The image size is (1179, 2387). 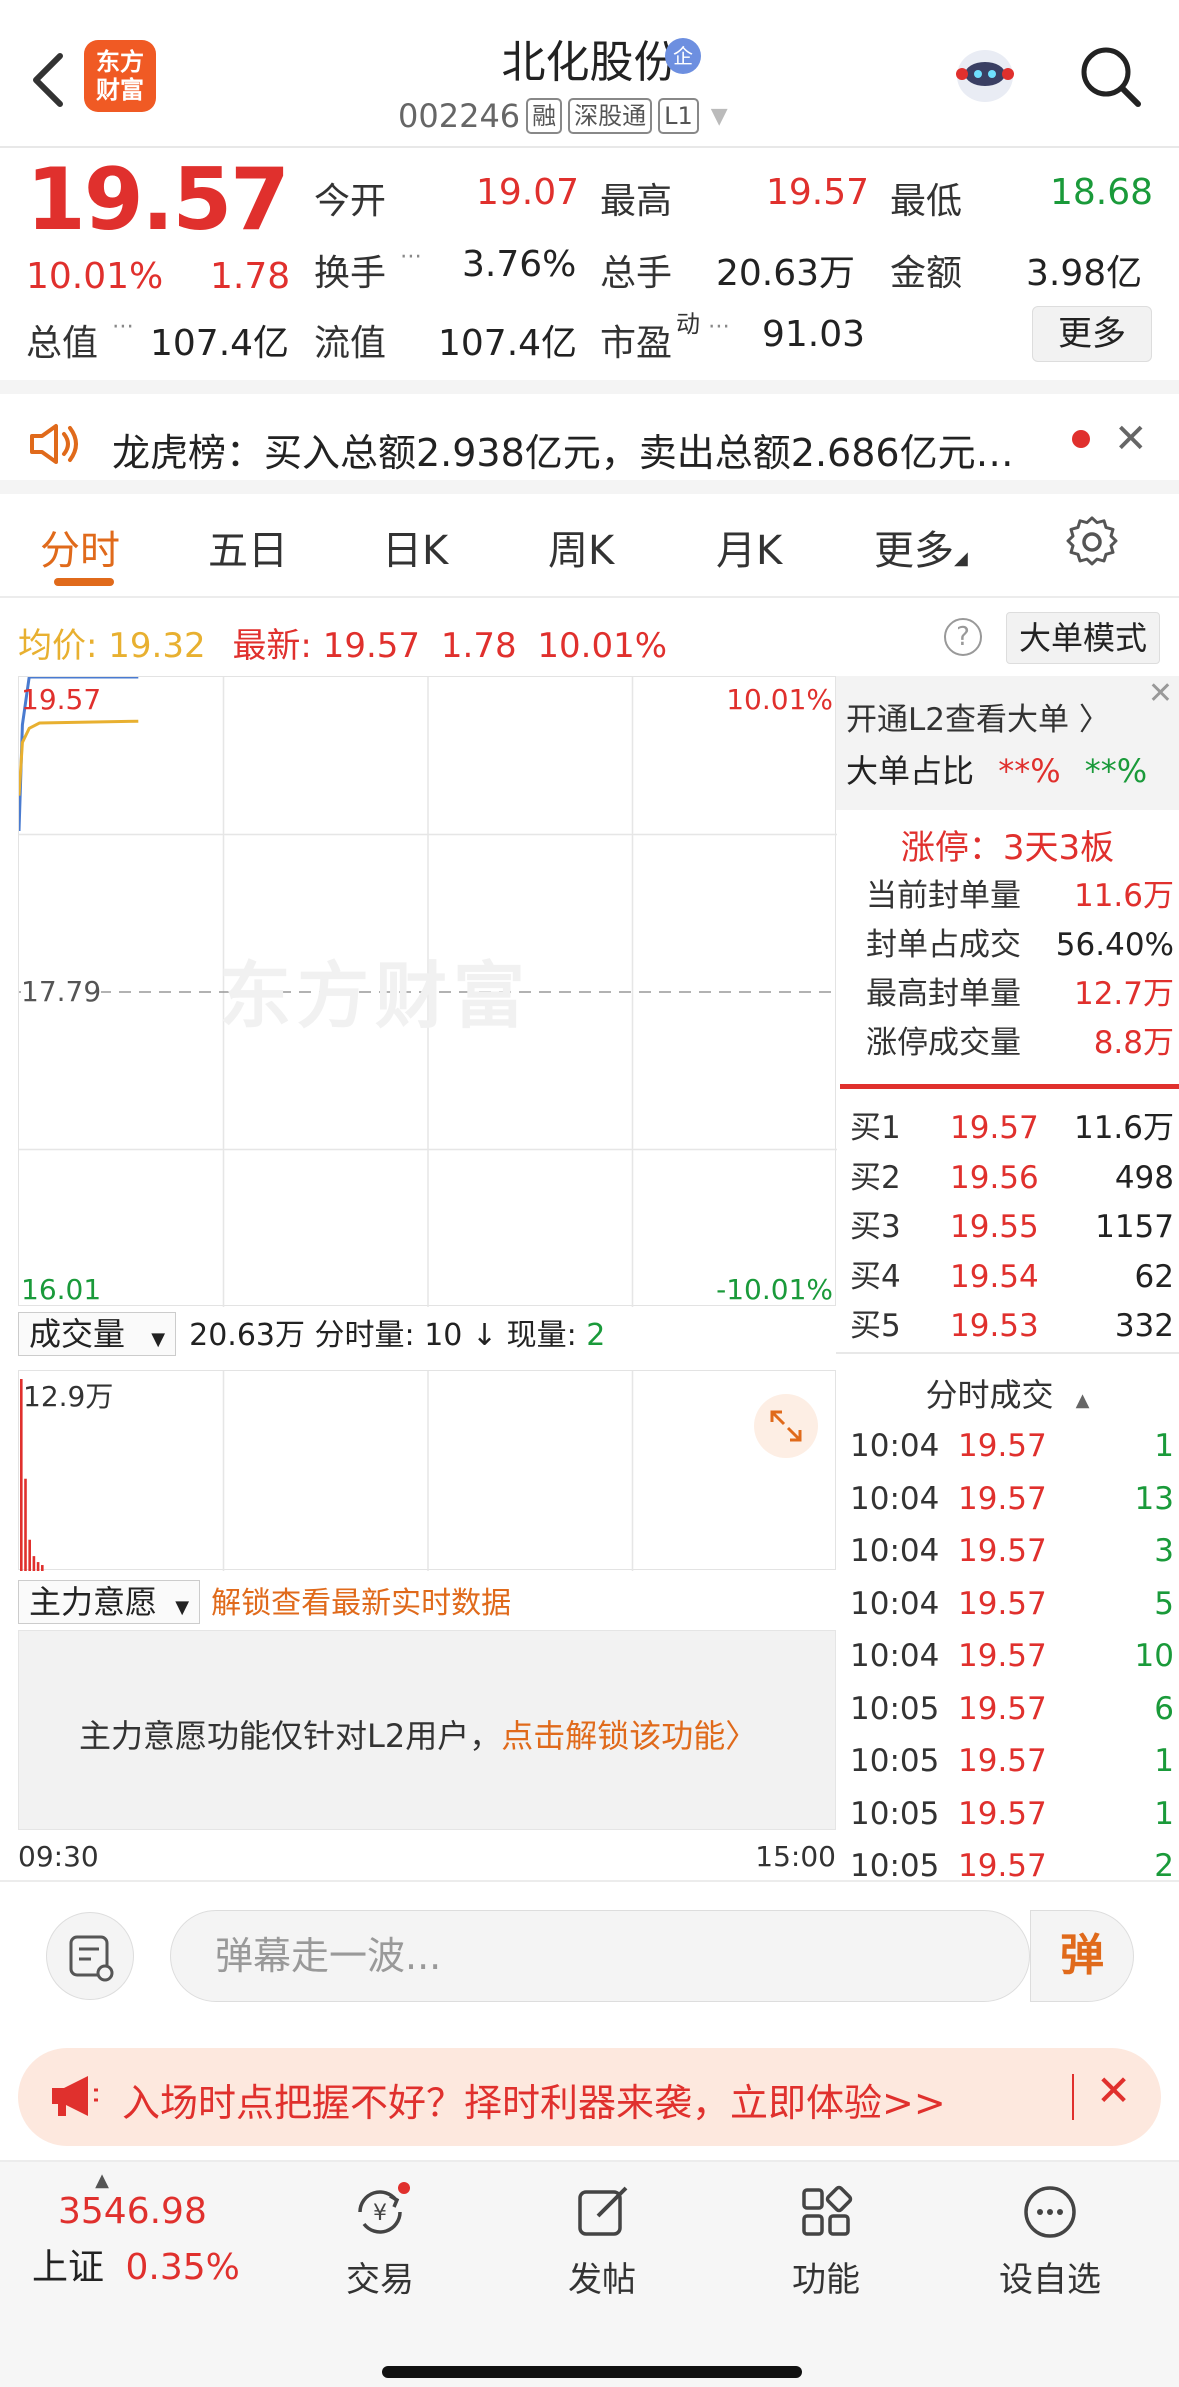 I want to click on limit-stat-value: 11.6万, so click(x=1123, y=896).